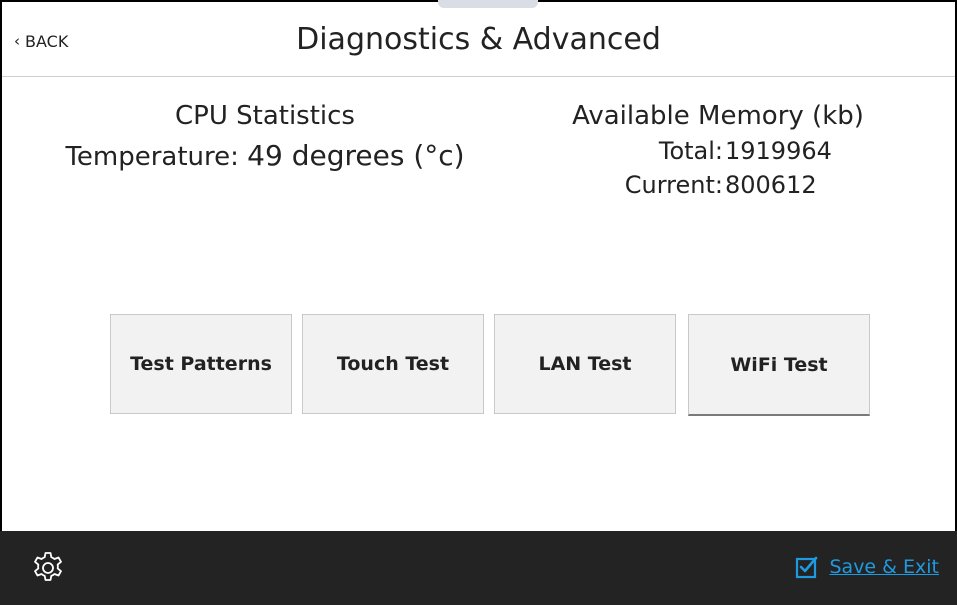 The image size is (957, 605). I want to click on gear-icon, so click(48, 568).